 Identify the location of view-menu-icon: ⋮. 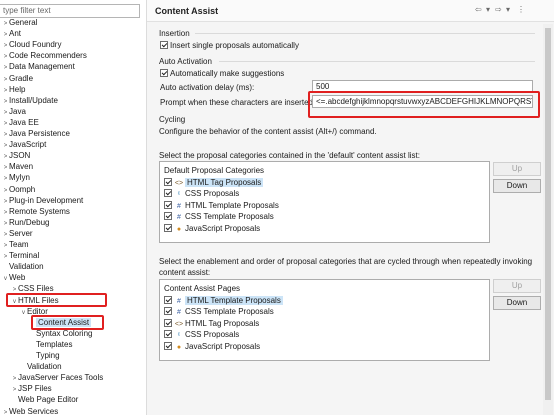
(521, 9).